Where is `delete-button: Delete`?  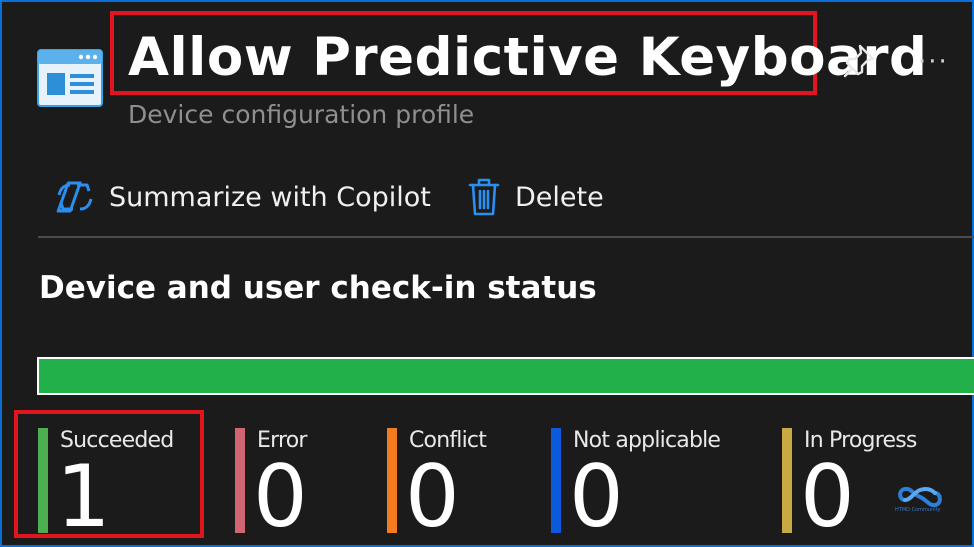
delete-button: Delete is located at coordinates (535, 197).